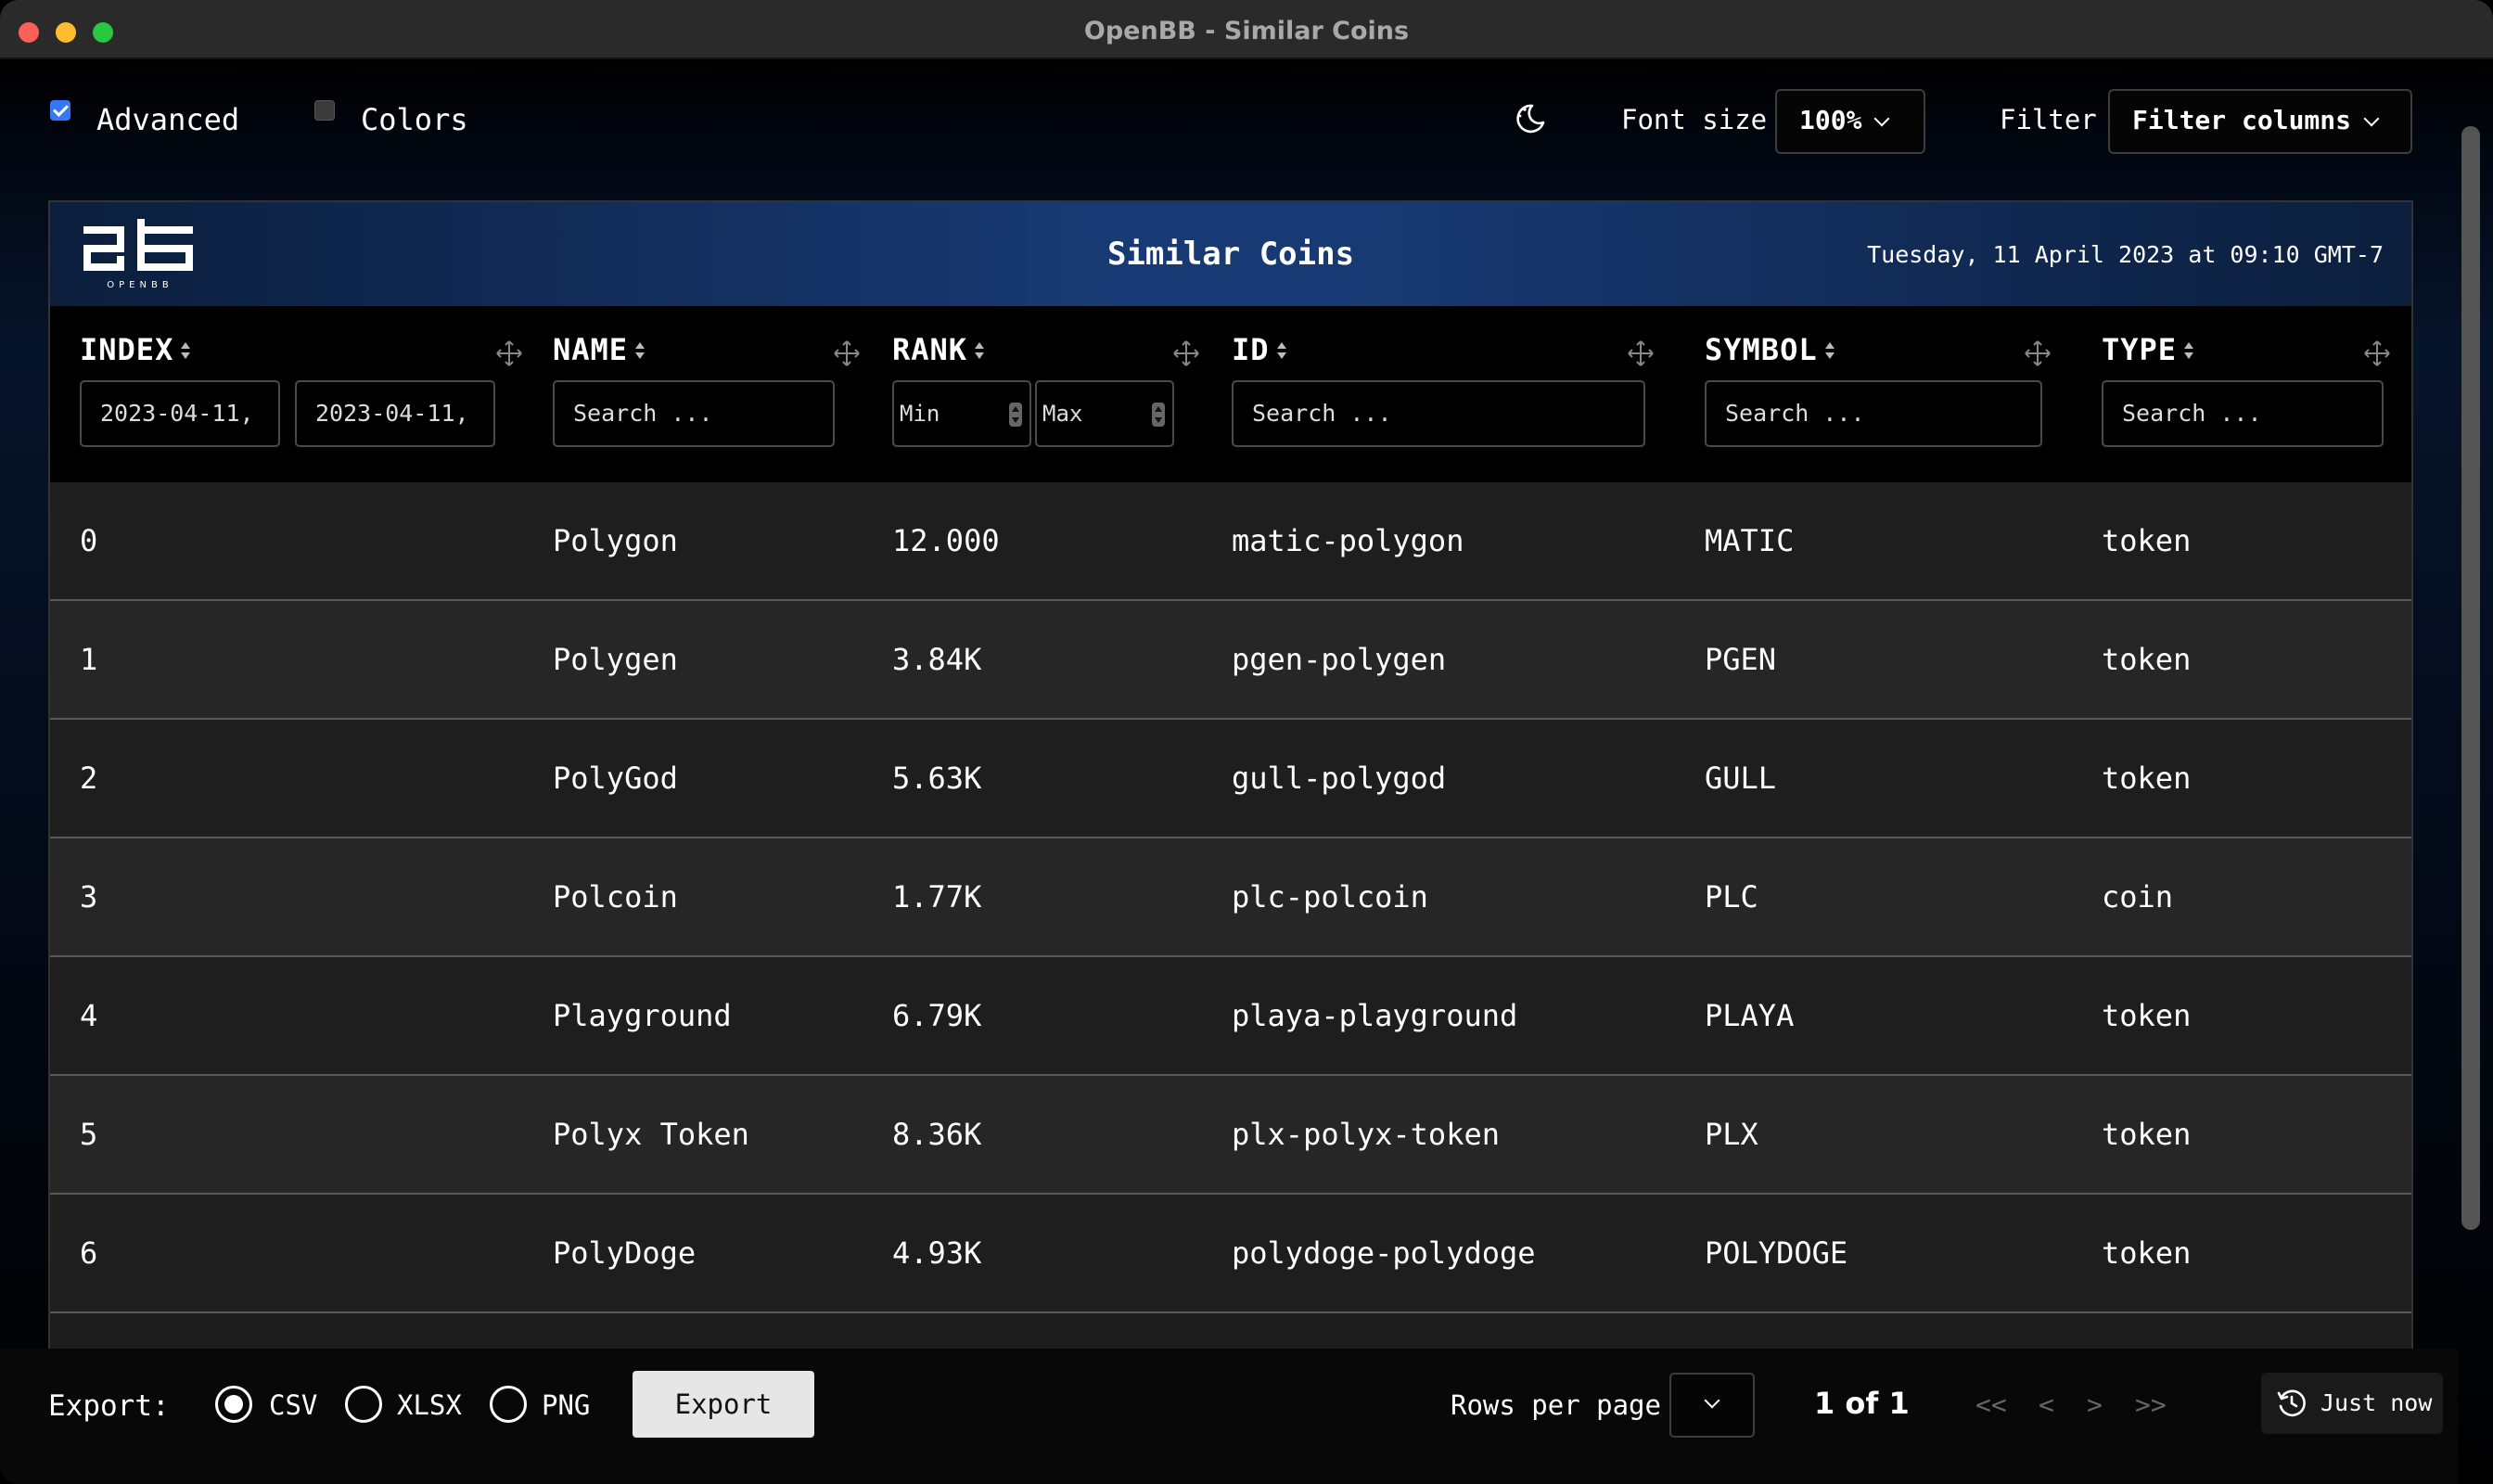 This screenshot has width=2493, height=1484. What do you see at coordinates (2470, 678) in the screenshot?
I see `vertical-scrollbar` at bounding box center [2470, 678].